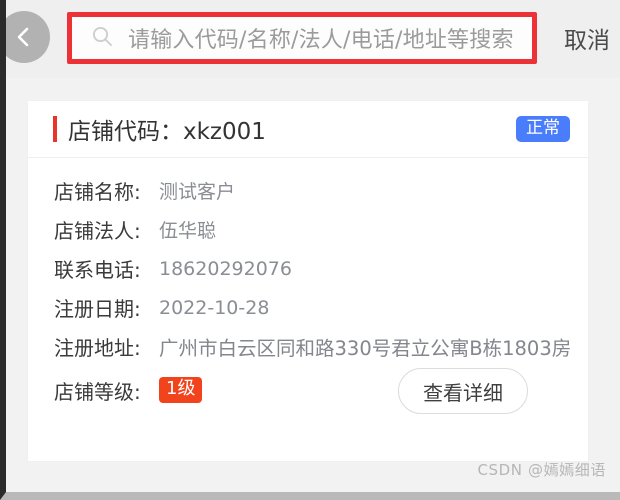  What do you see at coordinates (308, 390) in the screenshot?
I see `info-row-shop-level: 店铺等级: 1级 查看详细` at bounding box center [308, 390].